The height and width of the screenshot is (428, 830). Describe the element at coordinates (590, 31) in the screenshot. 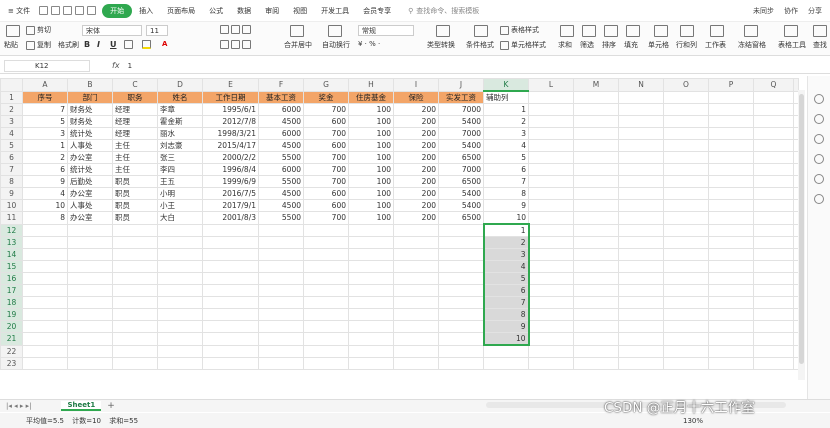

I see `filter-button` at that location.